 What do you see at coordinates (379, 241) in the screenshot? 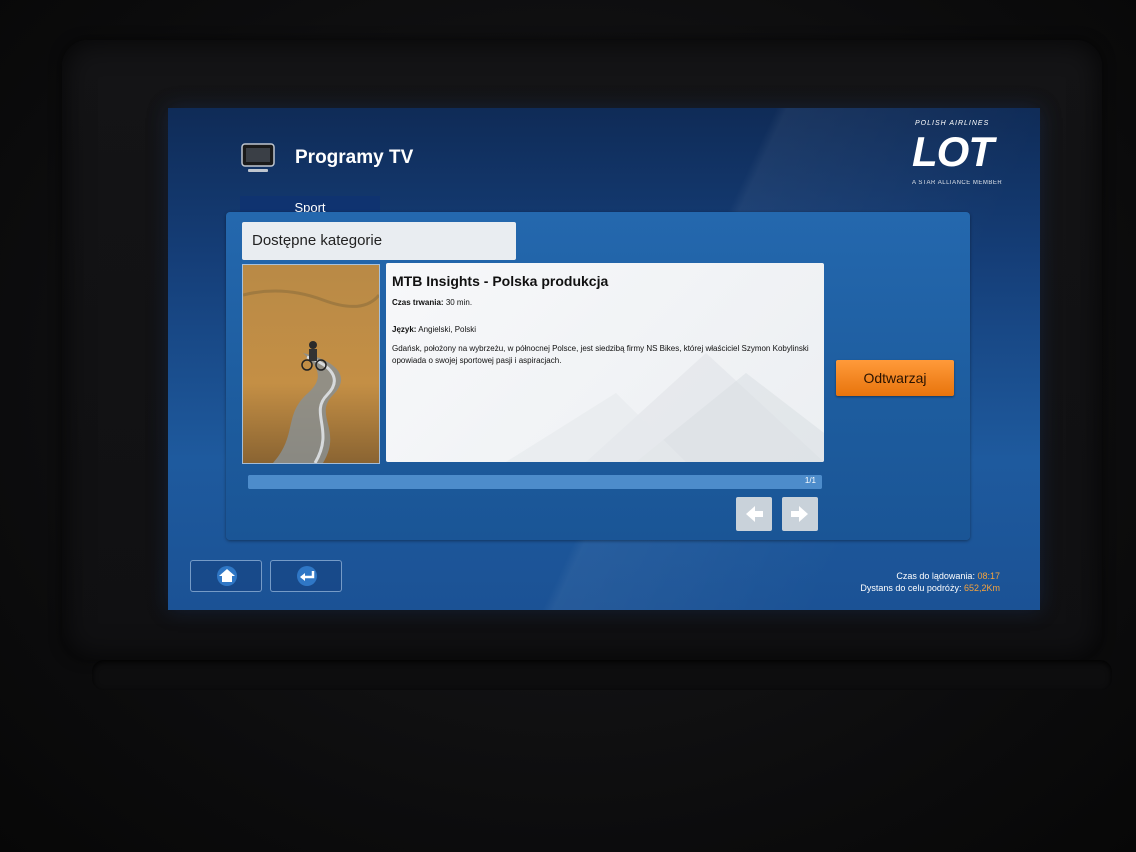
I see `category-header: Dostępne kategorie` at bounding box center [379, 241].